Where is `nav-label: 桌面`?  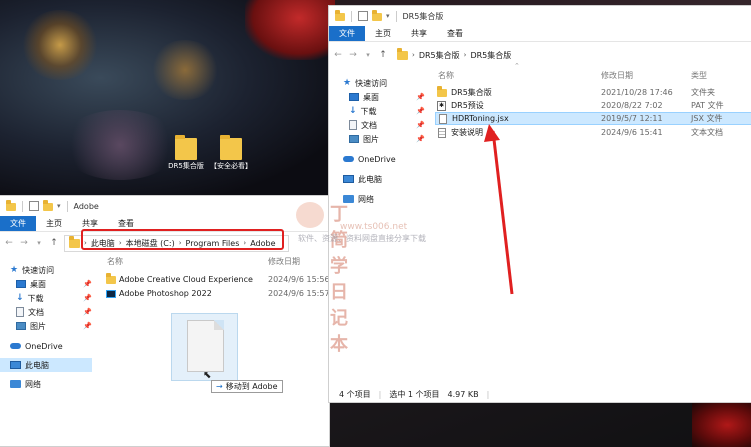
nav-label: 桌面 is located at coordinates (38, 284).